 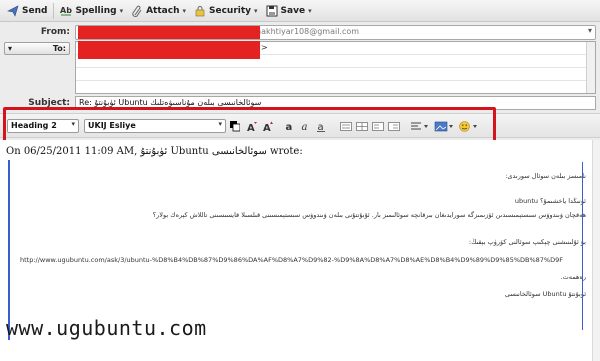 What do you see at coordinates (545, 176) in the screenshot?
I see `quote-line: نامىسز بىلەن سوئال سورىدى:` at bounding box center [545, 176].